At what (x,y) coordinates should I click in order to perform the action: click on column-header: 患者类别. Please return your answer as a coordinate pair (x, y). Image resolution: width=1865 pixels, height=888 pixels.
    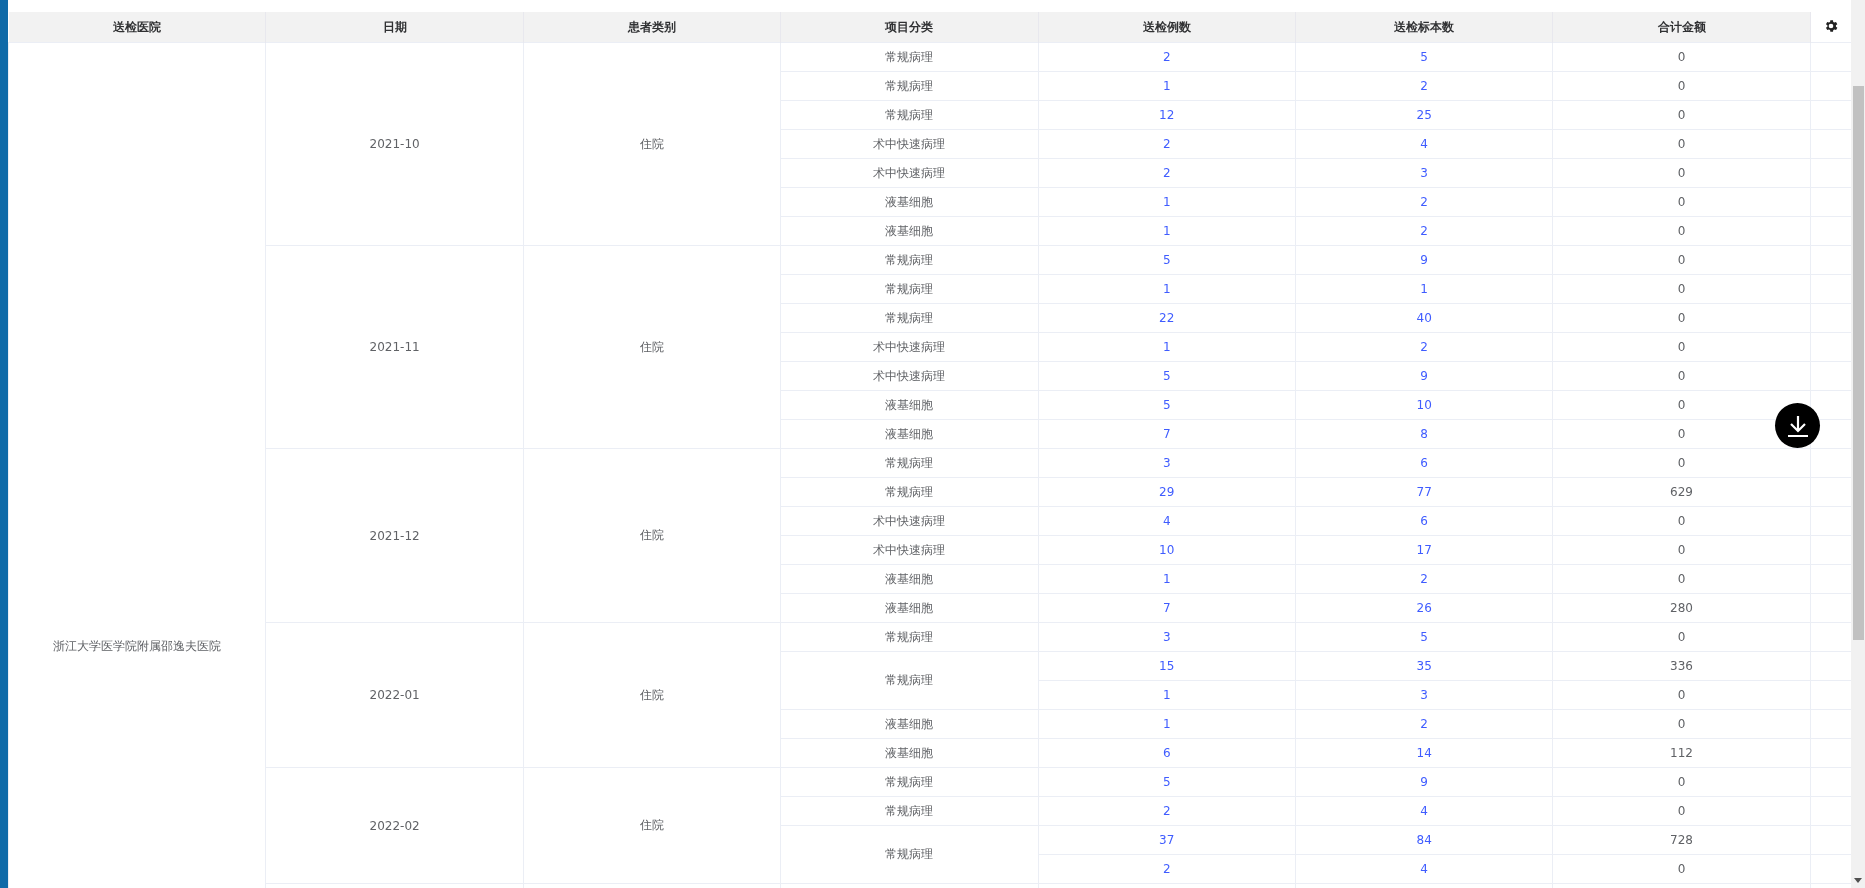
    Looking at the image, I should click on (652, 27).